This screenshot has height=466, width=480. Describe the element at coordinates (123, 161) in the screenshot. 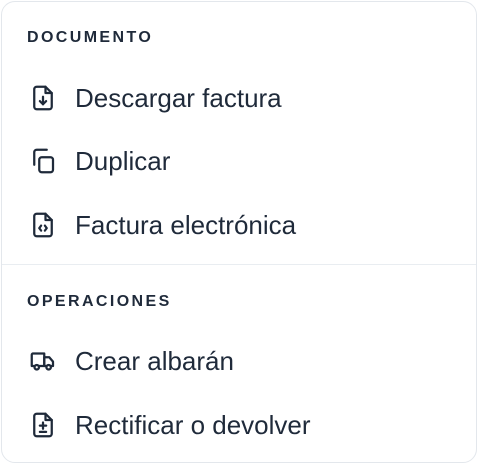

I see `menu-item-label: Duplicar` at that location.